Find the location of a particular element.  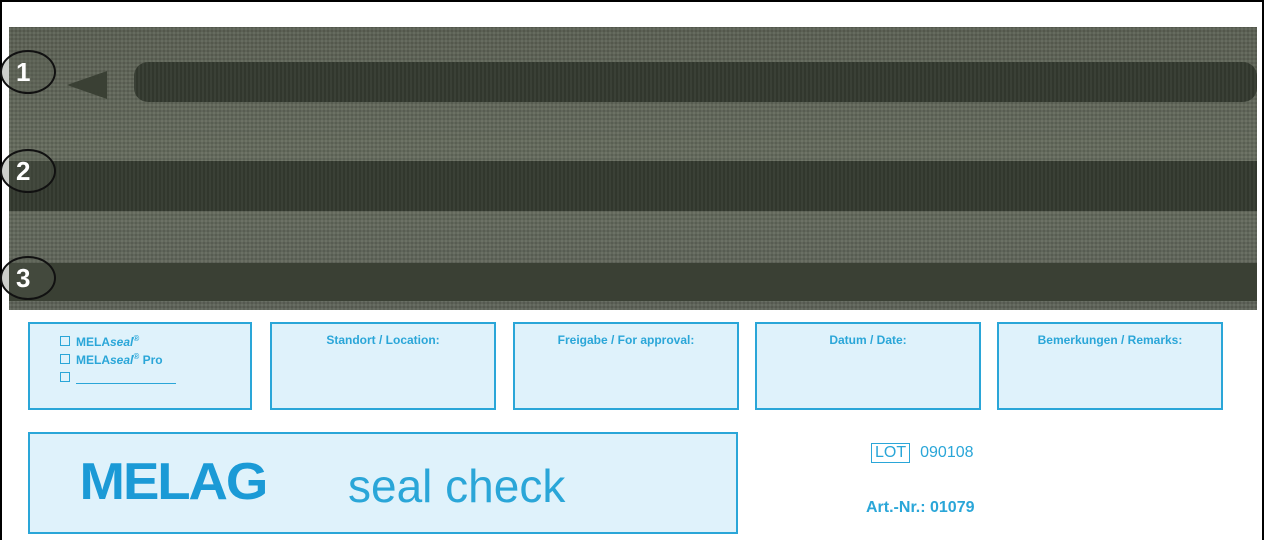

product-selection-box: MELAseal® MELAseal® Pro is located at coordinates (140, 366).